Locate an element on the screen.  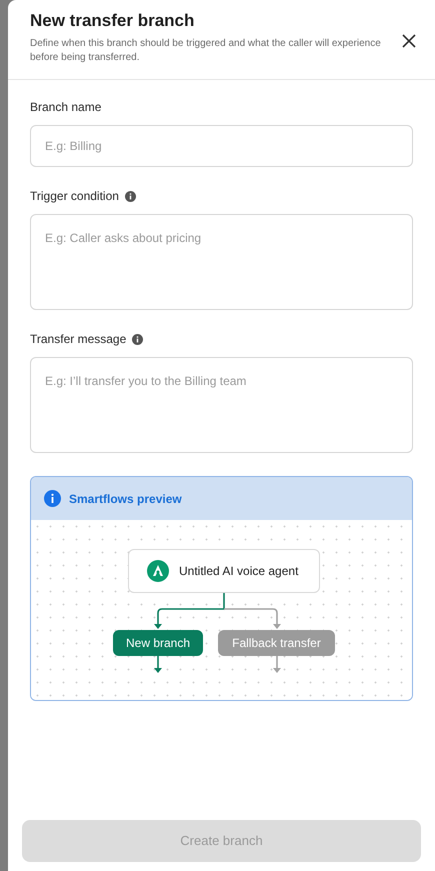
panel-title: New transfer branch is located at coordinates (113, 21).